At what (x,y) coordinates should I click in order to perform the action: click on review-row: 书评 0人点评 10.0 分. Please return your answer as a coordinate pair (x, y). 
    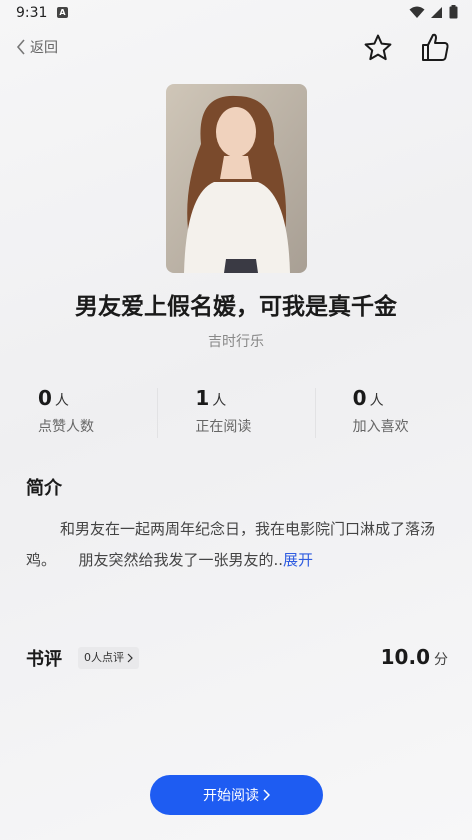
    Looking at the image, I should click on (237, 658).